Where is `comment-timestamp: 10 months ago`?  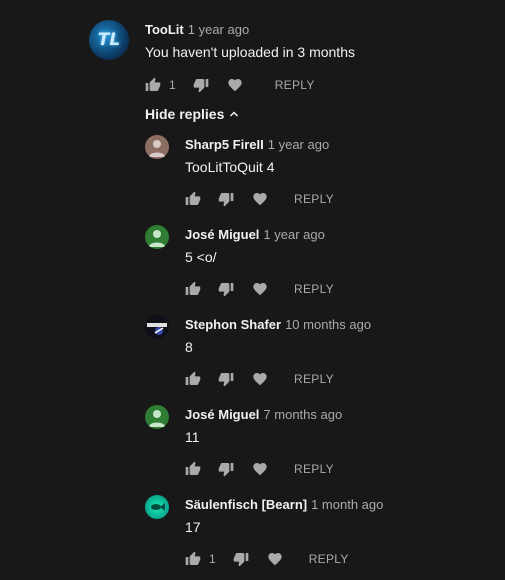
comment-timestamp: 10 months ago is located at coordinates (328, 324).